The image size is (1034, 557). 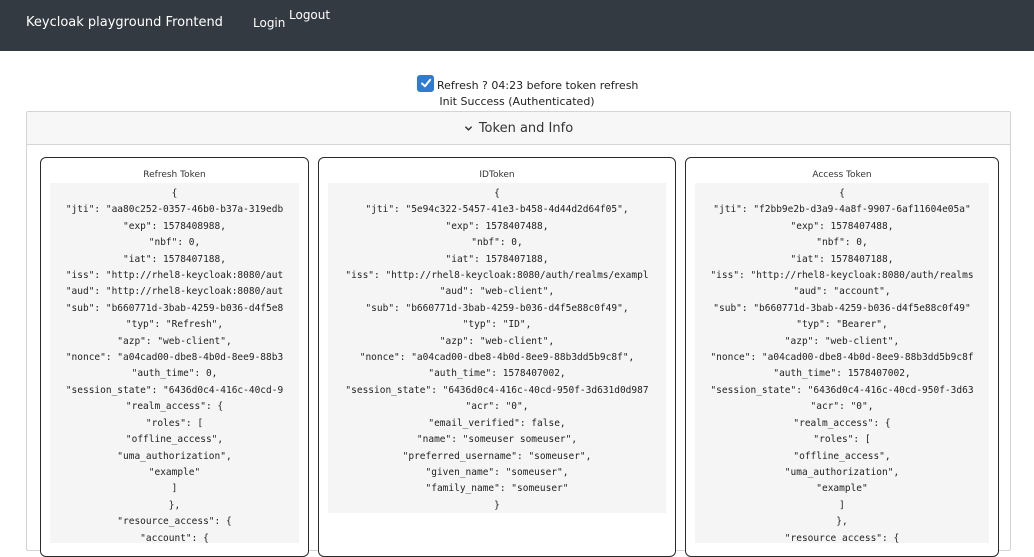 What do you see at coordinates (842, 325) in the screenshot?
I see `json-line: "typ": "Bearer",` at bounding box center [842, 325].